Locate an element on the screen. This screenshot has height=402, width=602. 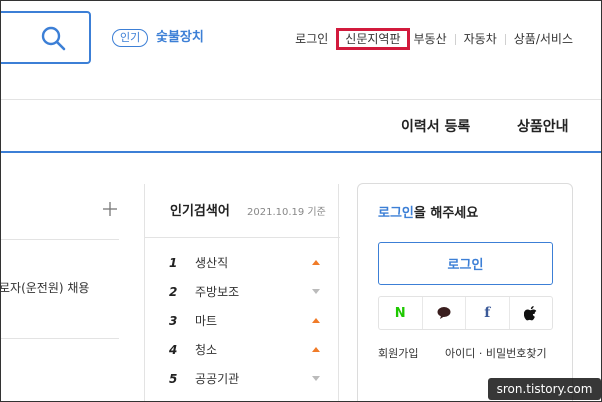
top-link-newspaper: 신문지역판 is located at coordinates (373, 39).